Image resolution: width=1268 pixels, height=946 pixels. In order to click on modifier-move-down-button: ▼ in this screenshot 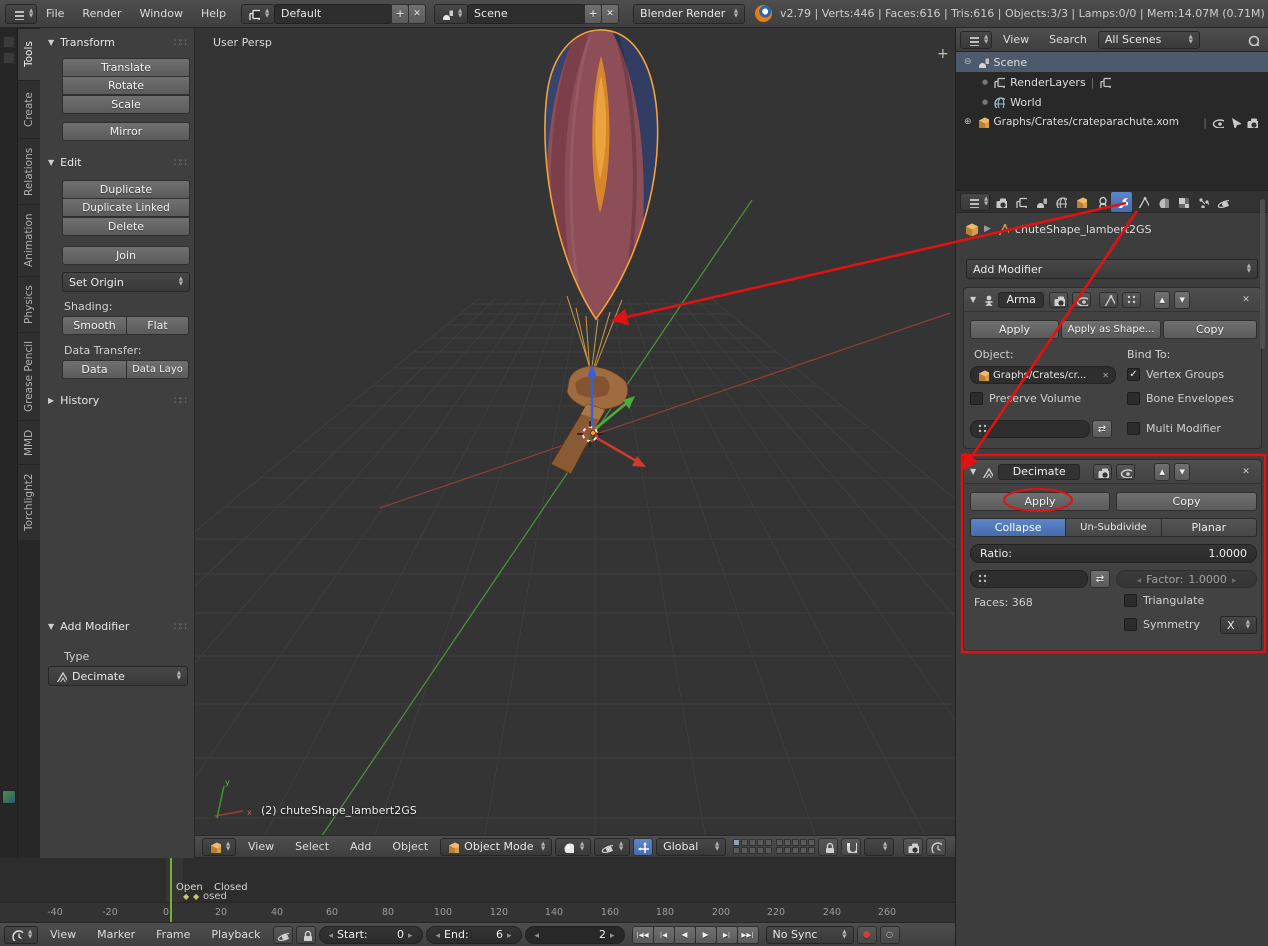, I will do `click(1182, 471)`.